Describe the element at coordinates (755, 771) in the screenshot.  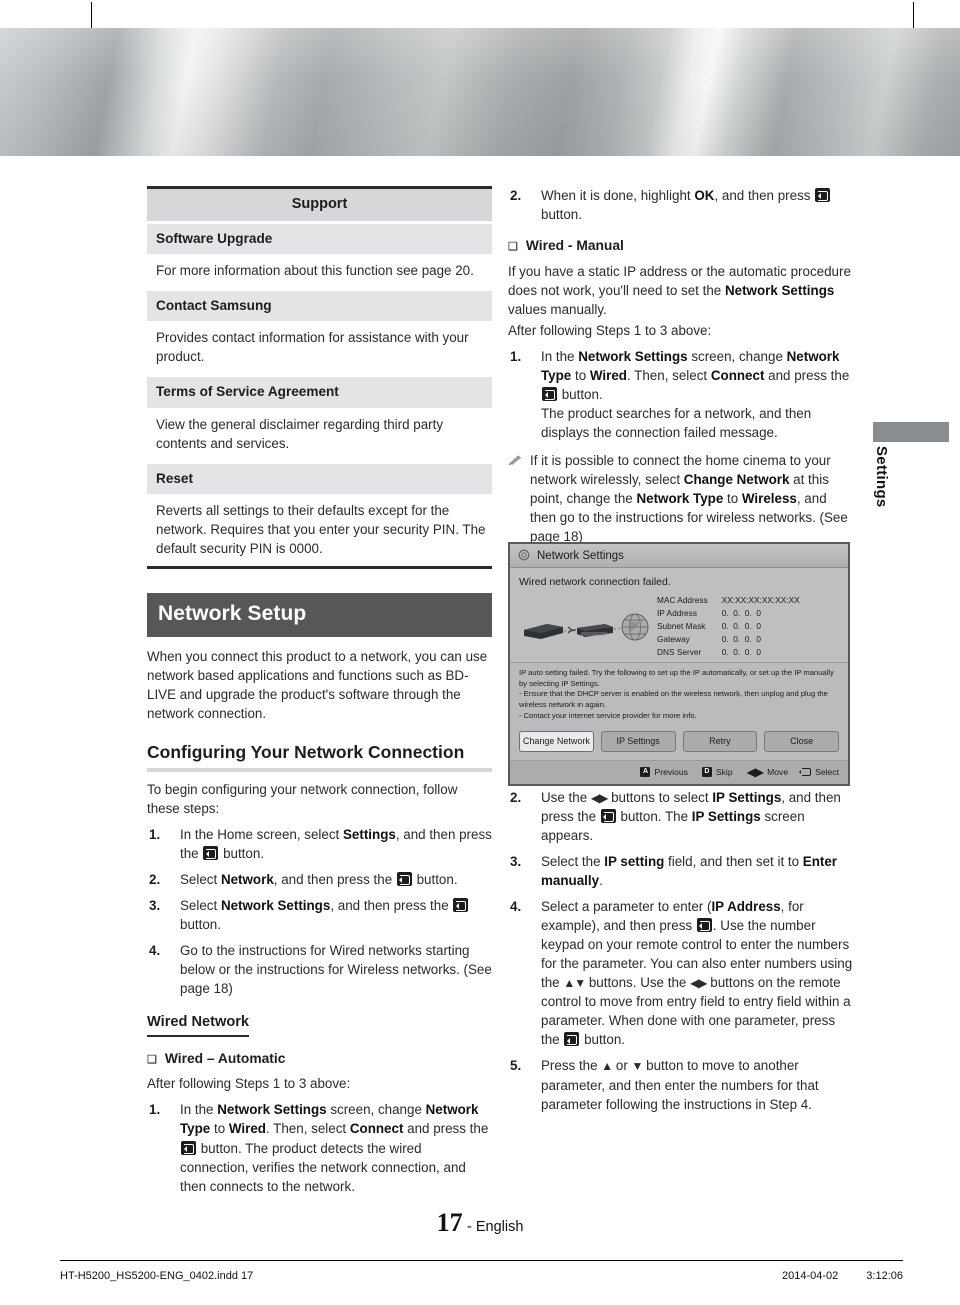
I see `left-right-arrows-icon: ◀▶` at that location.